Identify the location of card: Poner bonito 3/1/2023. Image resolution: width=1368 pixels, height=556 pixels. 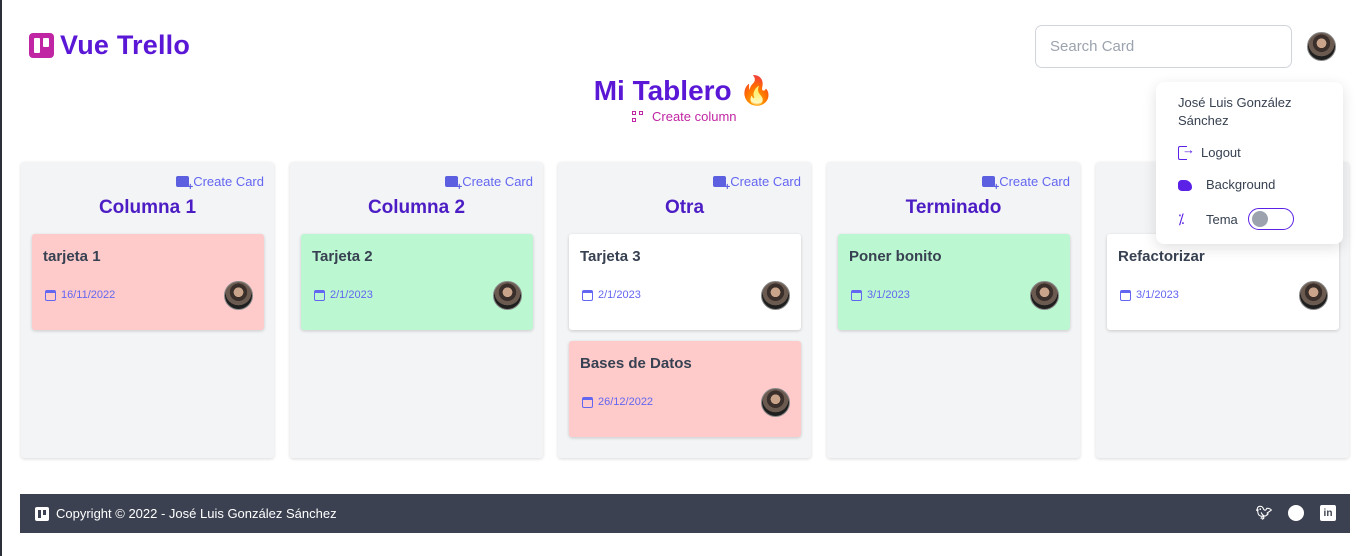
(954, 282).